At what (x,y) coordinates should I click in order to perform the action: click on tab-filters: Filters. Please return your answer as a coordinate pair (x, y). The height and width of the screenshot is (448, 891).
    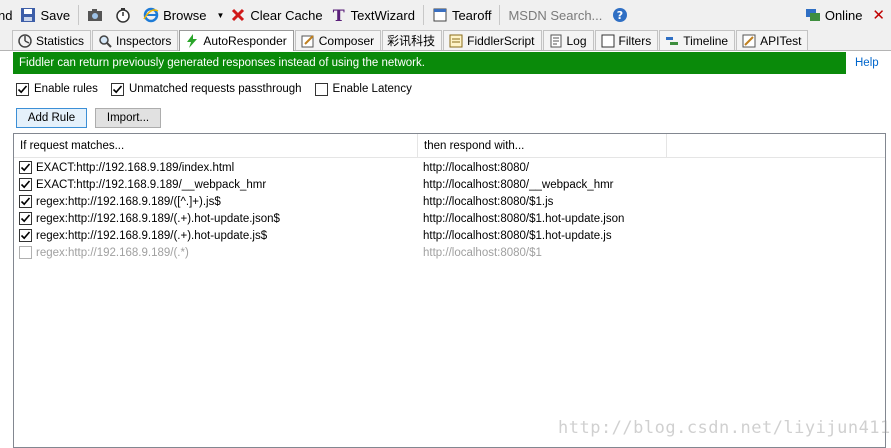
    Looking at the image, I should click on (626, 40).